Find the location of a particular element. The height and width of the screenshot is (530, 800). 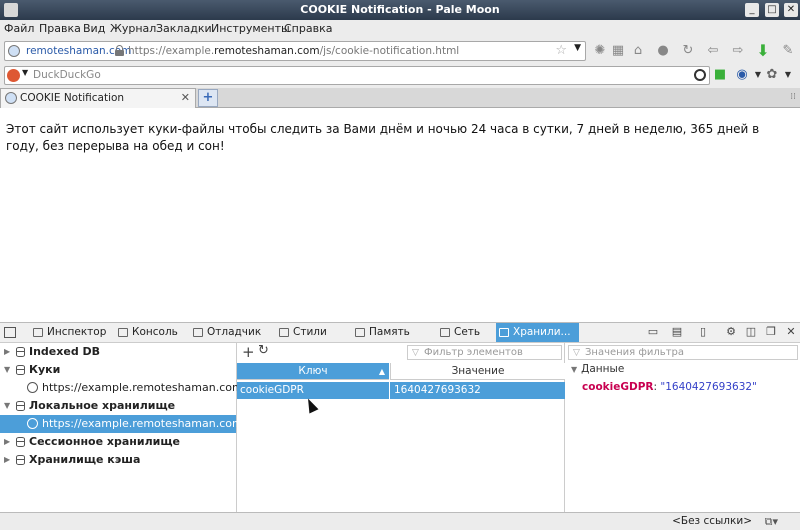

column-header-key: Ключ ▲ is located at coordinates (313, 371).